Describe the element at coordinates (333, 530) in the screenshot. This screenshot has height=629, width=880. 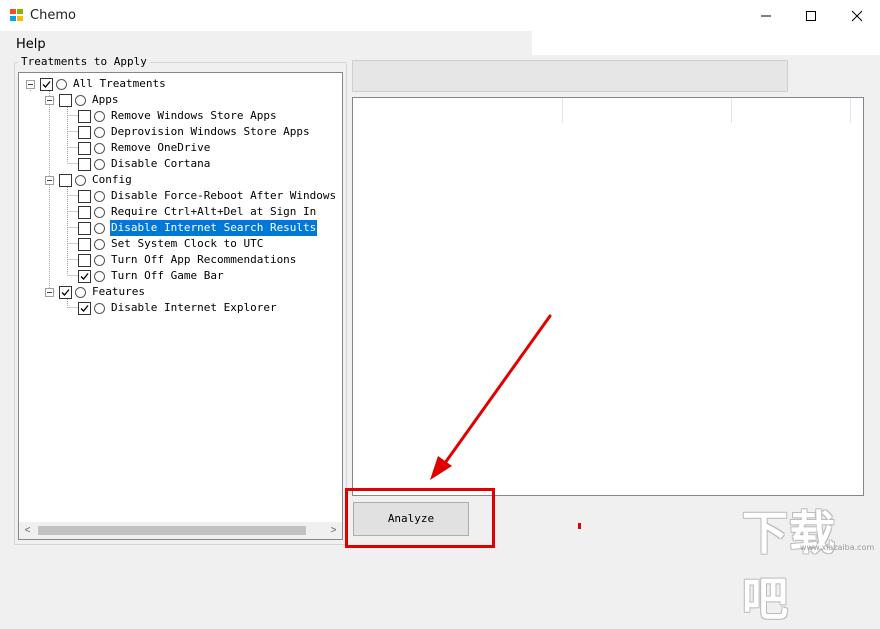
I see `scroll-right-icon: >` at that location.